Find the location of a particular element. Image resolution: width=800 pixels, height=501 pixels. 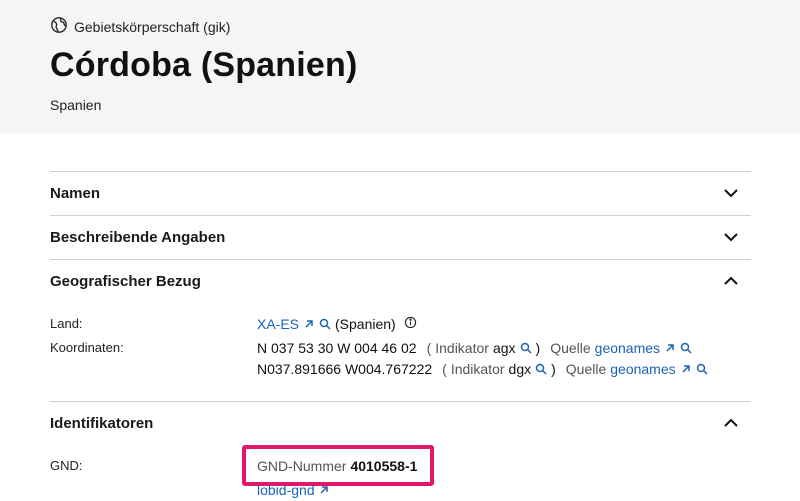

entity-type: Gebietskörperschaft (gik) is located at coordinates (140, 26).